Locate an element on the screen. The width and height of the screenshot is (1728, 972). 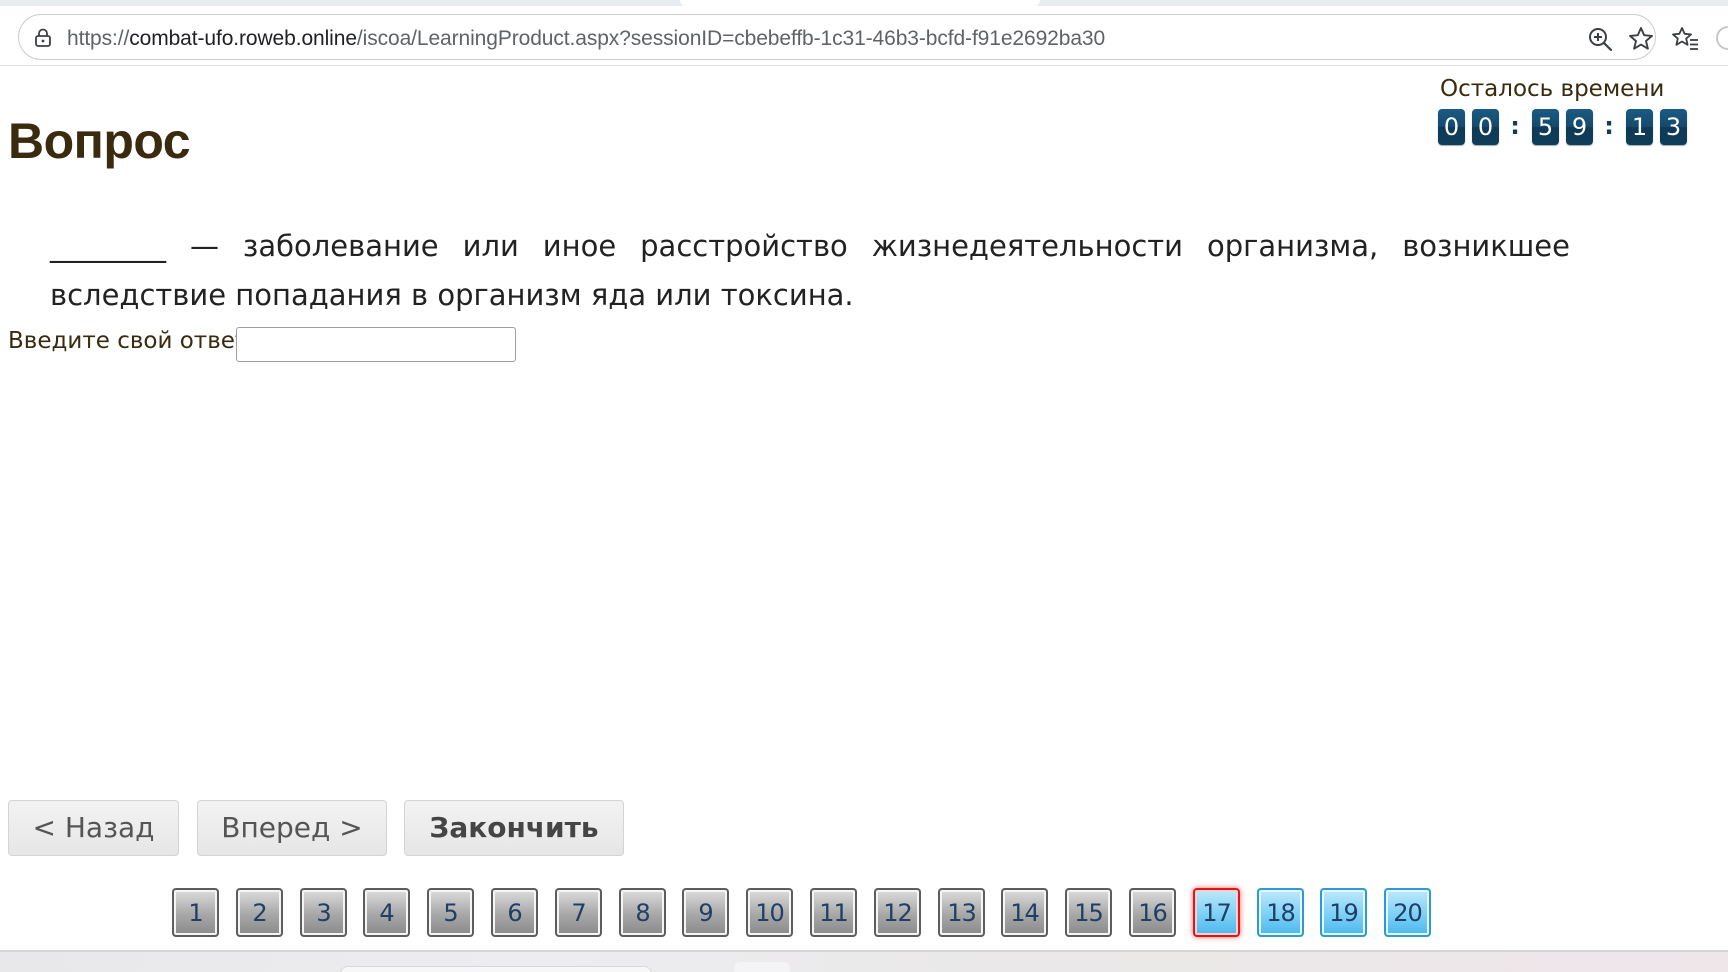
question-page-13-button: 13 is located at coordinates (961, 912).